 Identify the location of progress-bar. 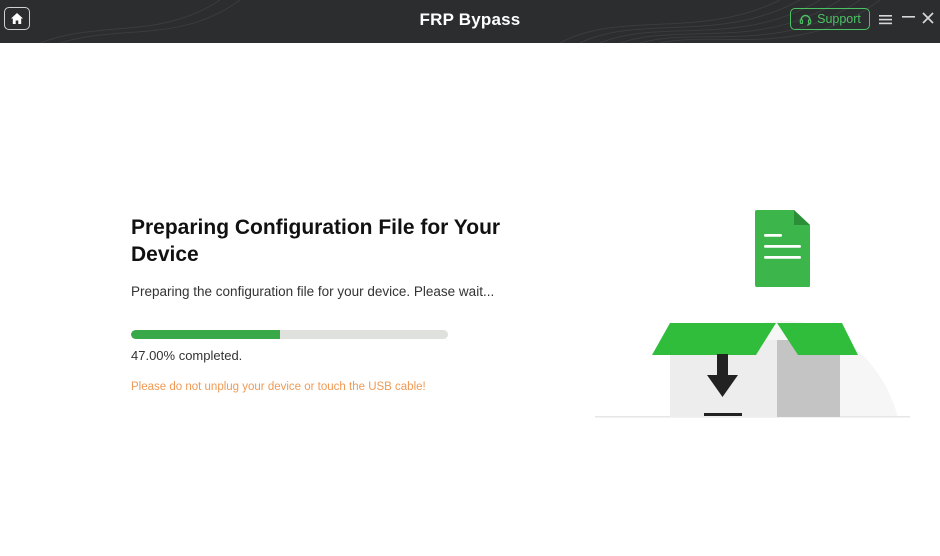
(289, 334).